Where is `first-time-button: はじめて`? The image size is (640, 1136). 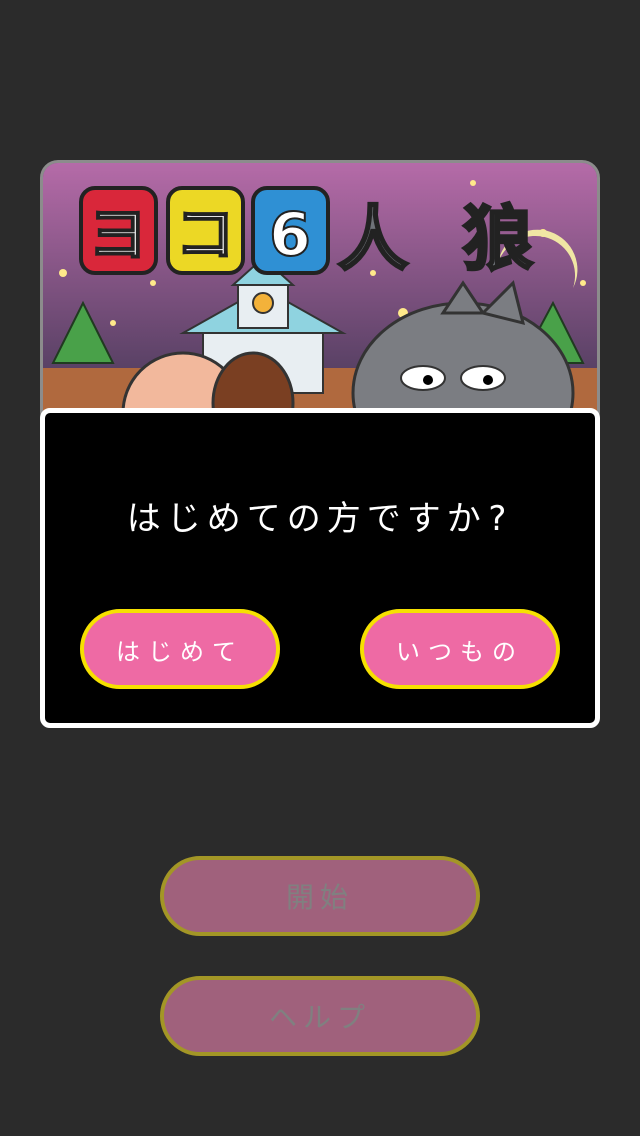
first-time-button: はじめて is located at coordinates (180, 649).